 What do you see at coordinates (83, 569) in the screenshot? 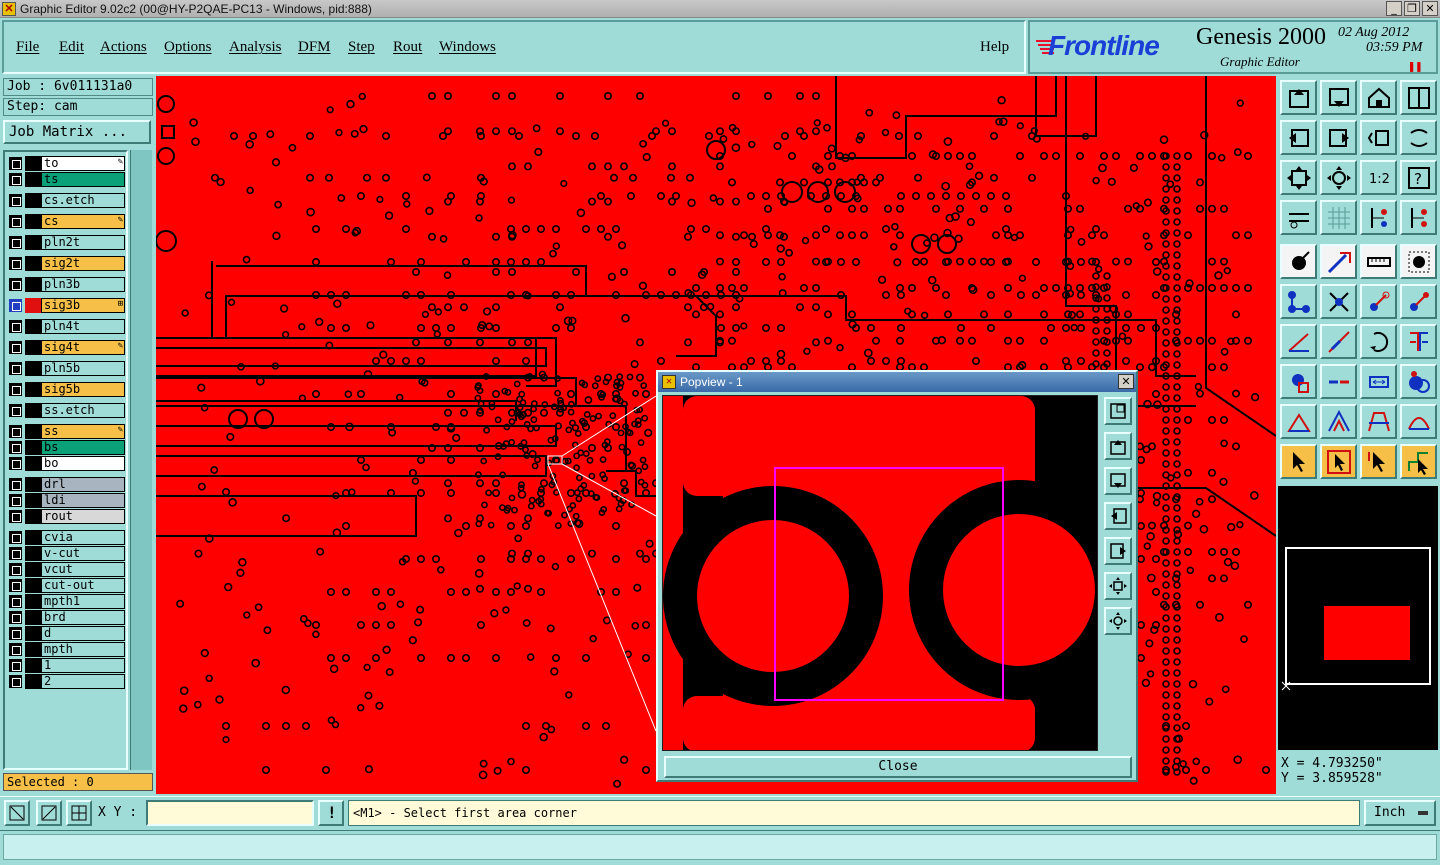
I see `layer-name: vcut` at bounding box center [83, 569].